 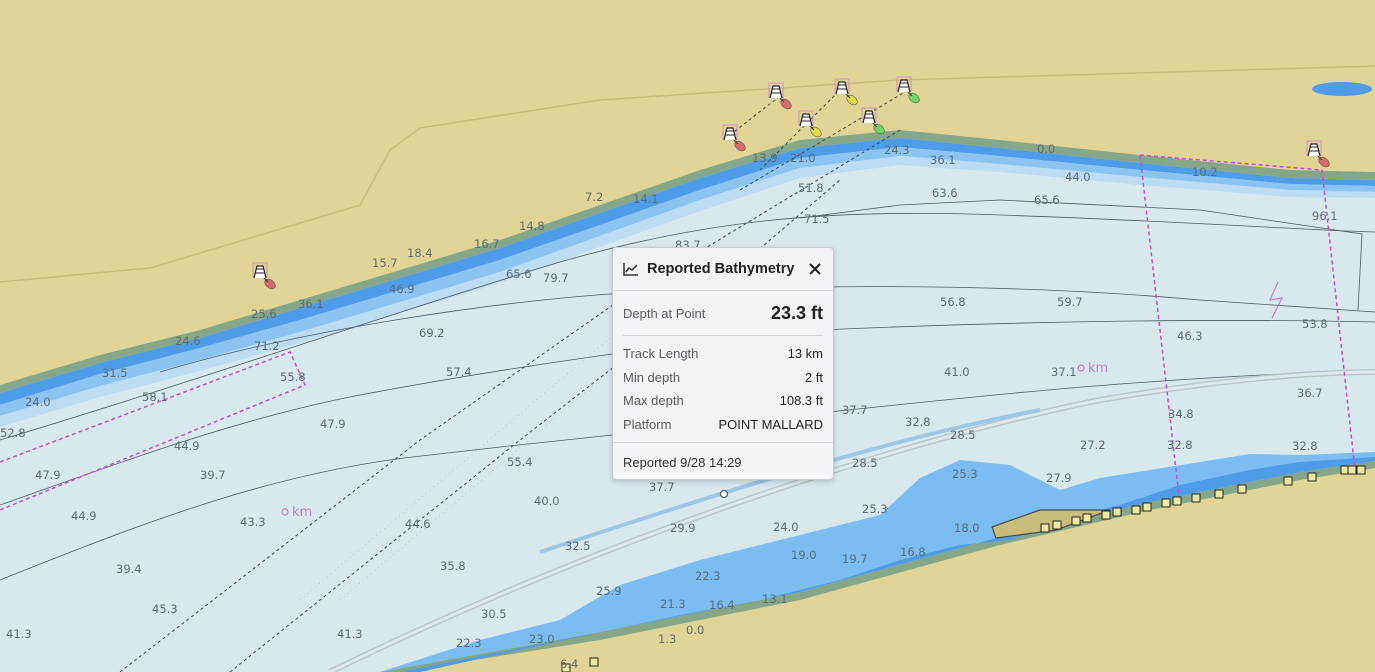 I want to click on depth-sounding: 36.7, so click(x=1310, y=393).